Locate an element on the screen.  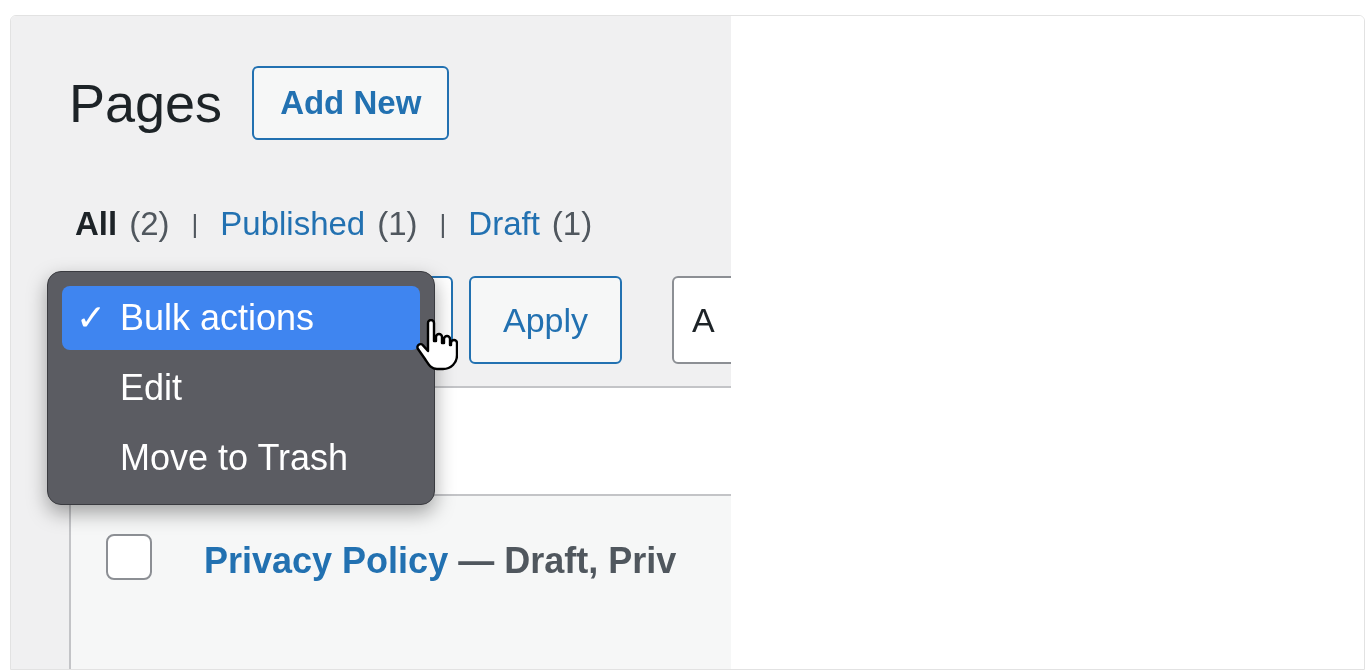
status-filter-link: Published is located at coordinates (293, 223).